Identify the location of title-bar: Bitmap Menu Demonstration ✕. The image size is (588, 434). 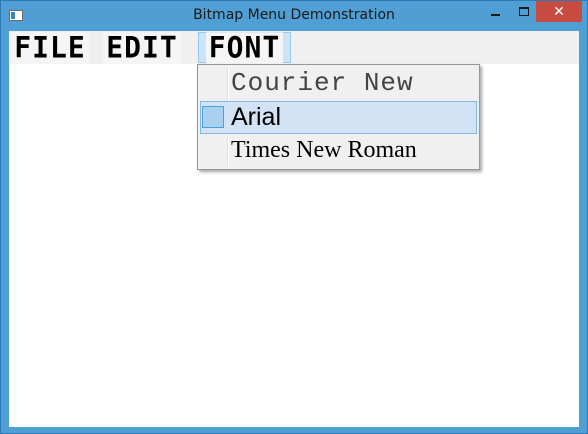
(294, 16).